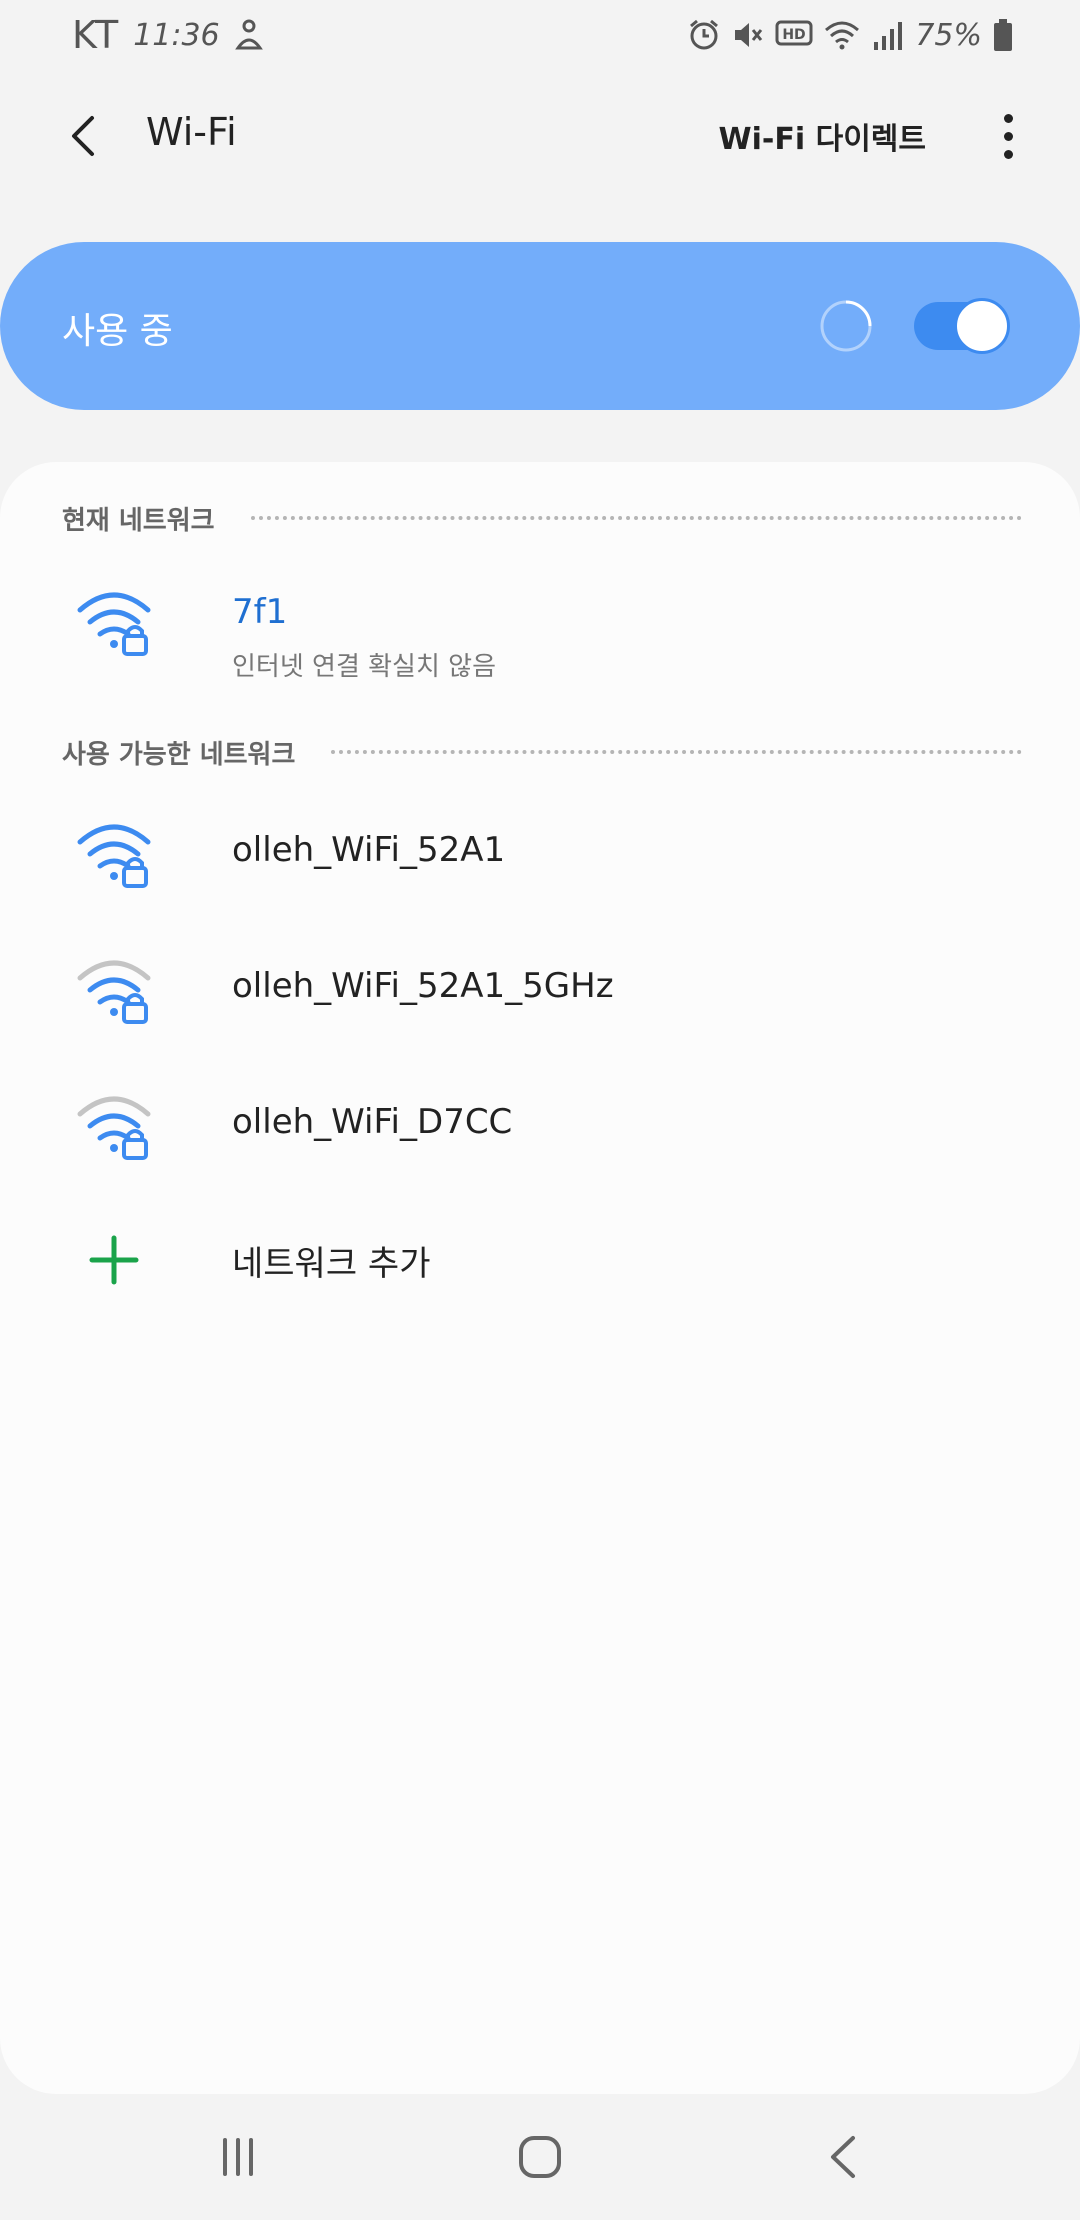  I want to click on chevron-left-icon, so click(83, 136).